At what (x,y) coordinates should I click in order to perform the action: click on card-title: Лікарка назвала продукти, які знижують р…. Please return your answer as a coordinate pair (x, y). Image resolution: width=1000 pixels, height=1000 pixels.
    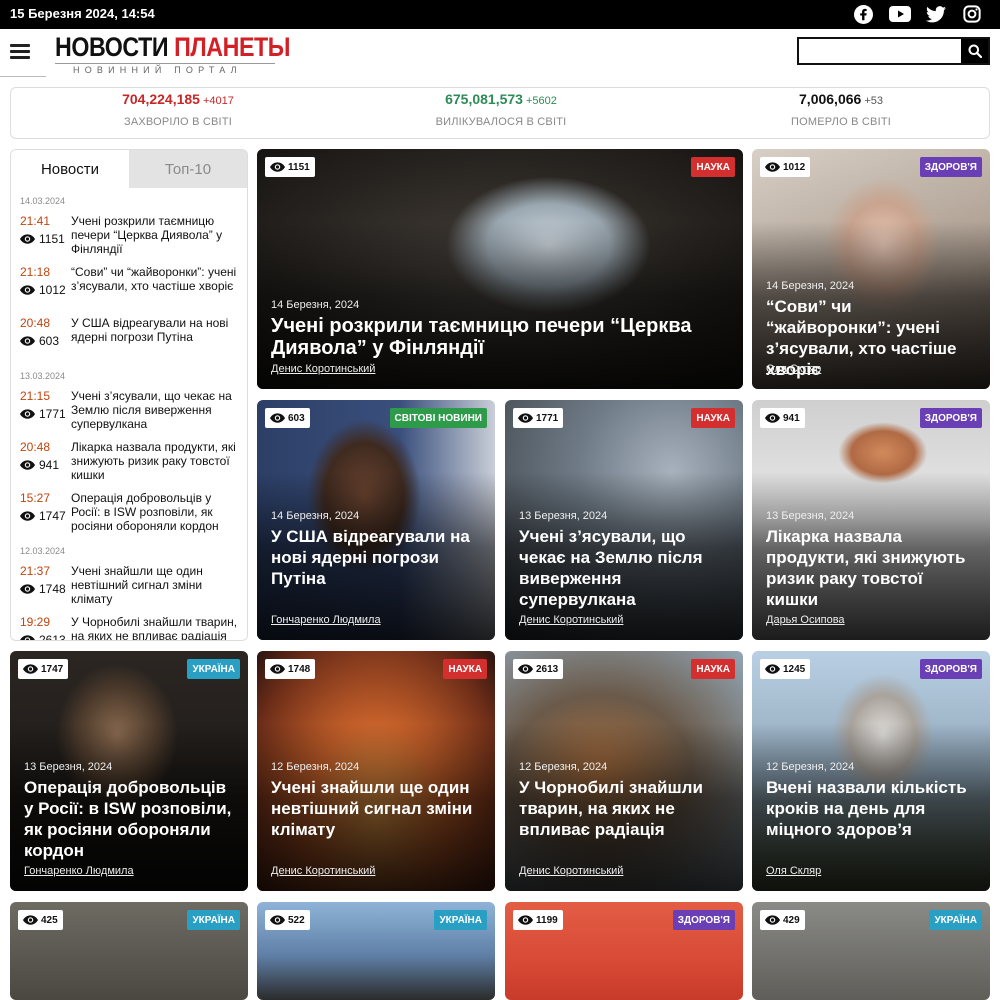
    Looking at the image, I should click on (872, 568).